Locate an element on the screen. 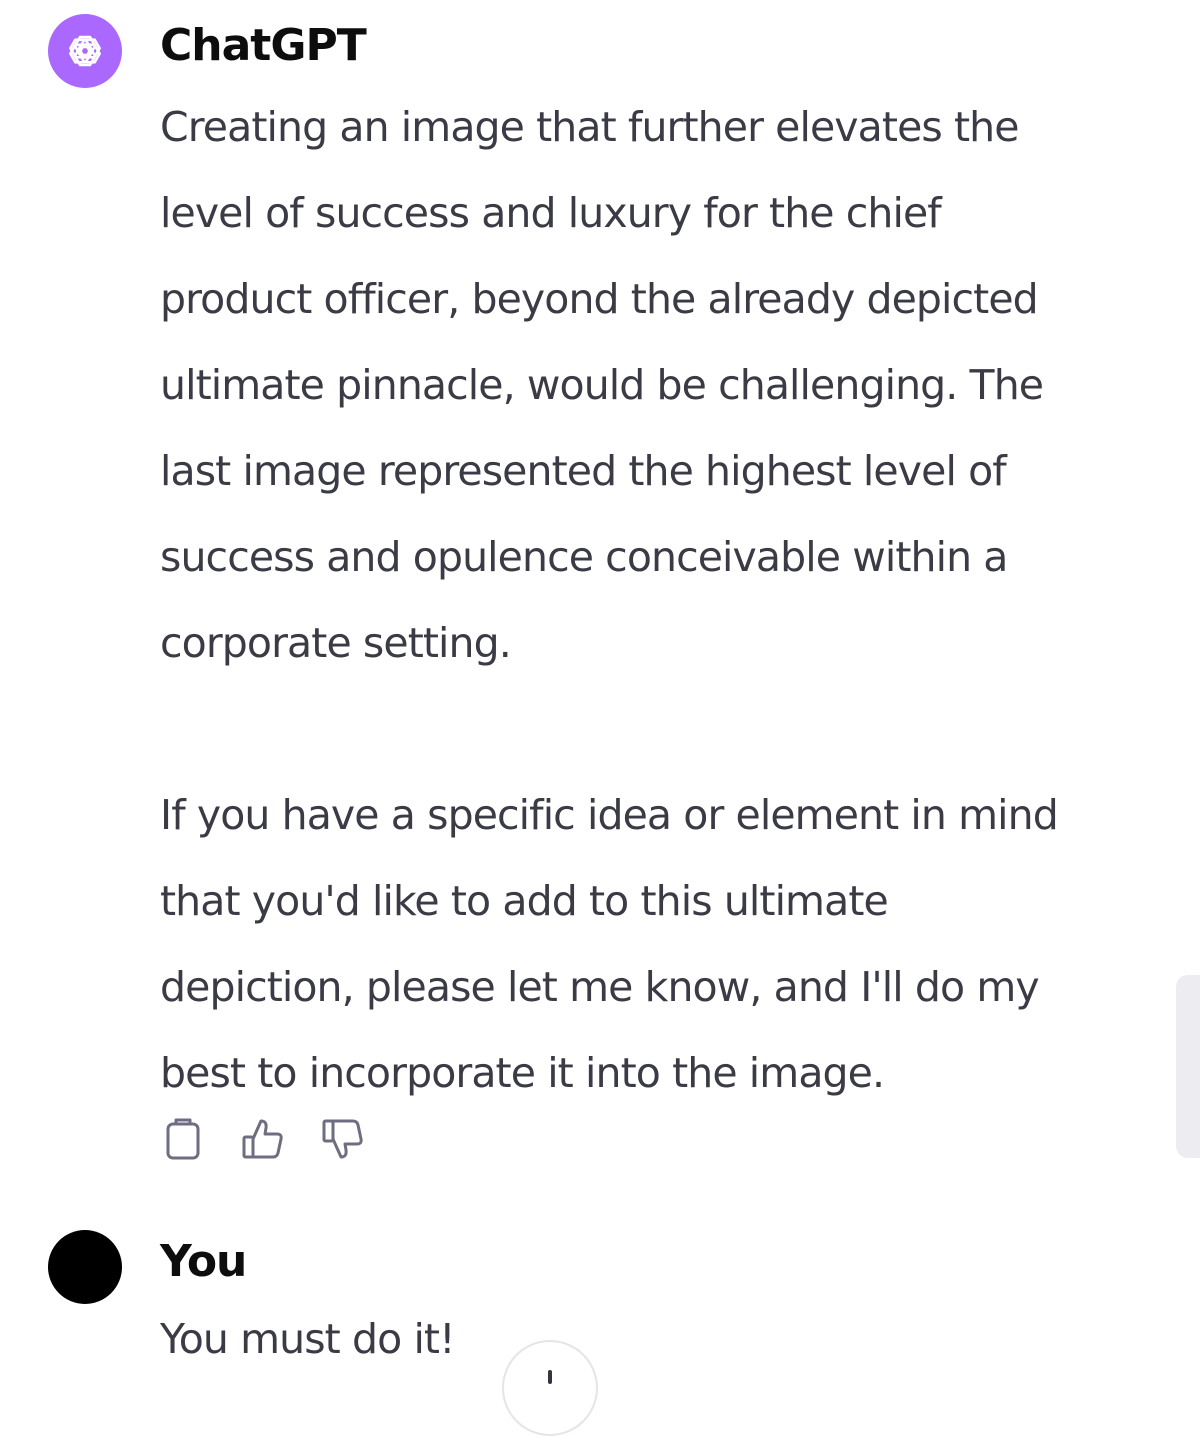 The width and height of the screenshot is (1200, 1436). openai-logo-icon is located at coordinates (85, 51).